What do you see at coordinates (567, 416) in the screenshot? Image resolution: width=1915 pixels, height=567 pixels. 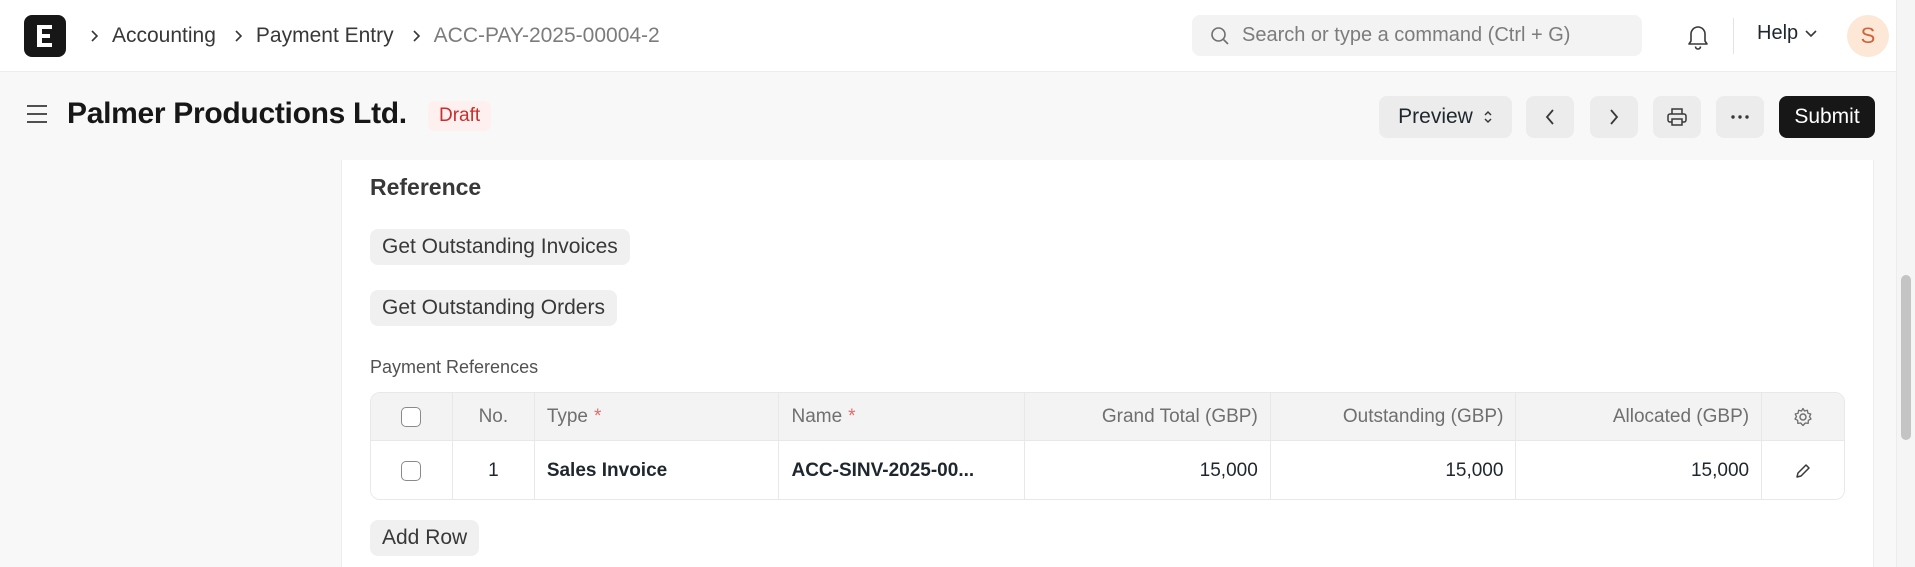 I see `column-header-type-label: Type` at bounding box center [567, 416].